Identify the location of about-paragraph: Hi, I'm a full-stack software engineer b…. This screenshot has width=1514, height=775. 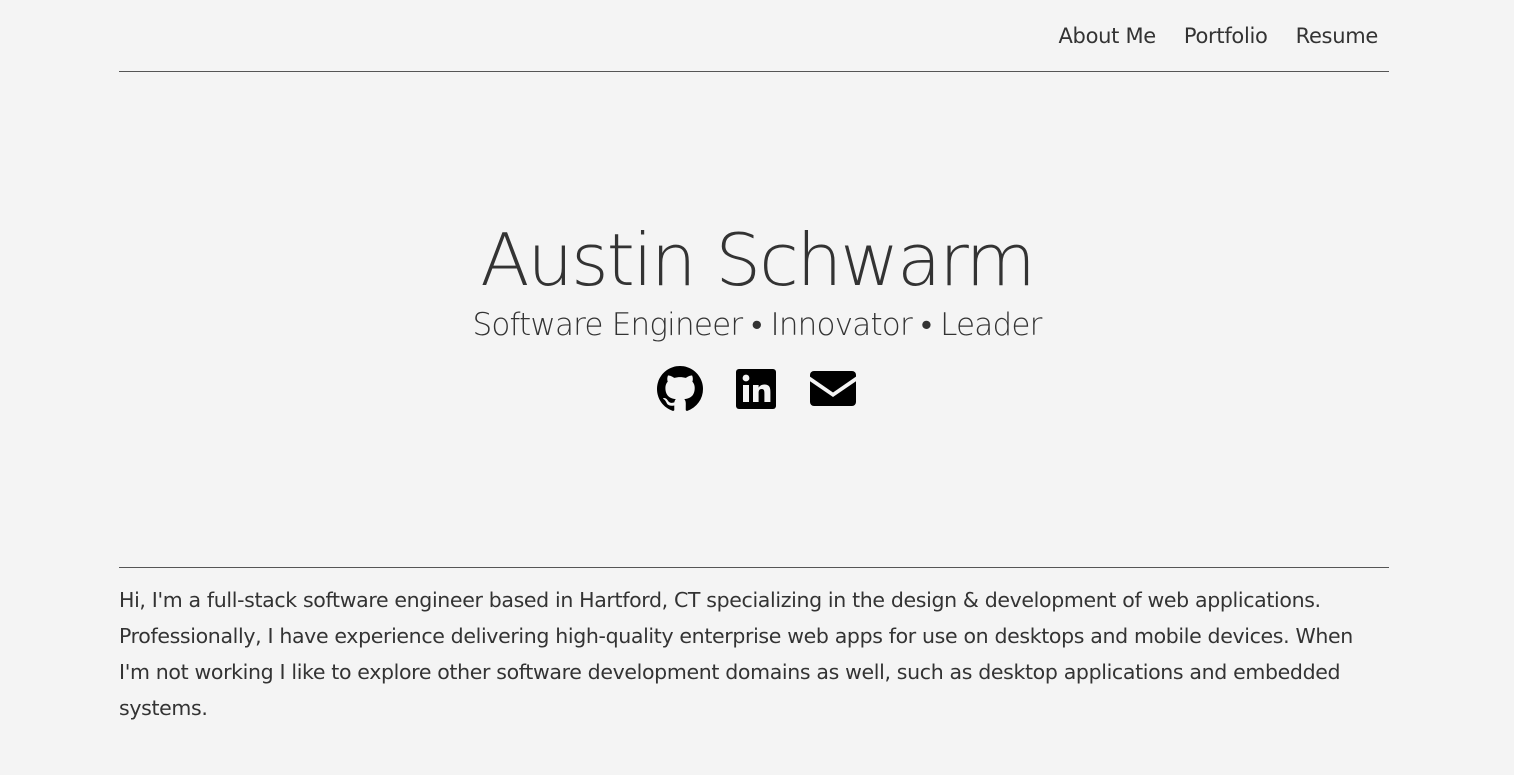
(736, 654).